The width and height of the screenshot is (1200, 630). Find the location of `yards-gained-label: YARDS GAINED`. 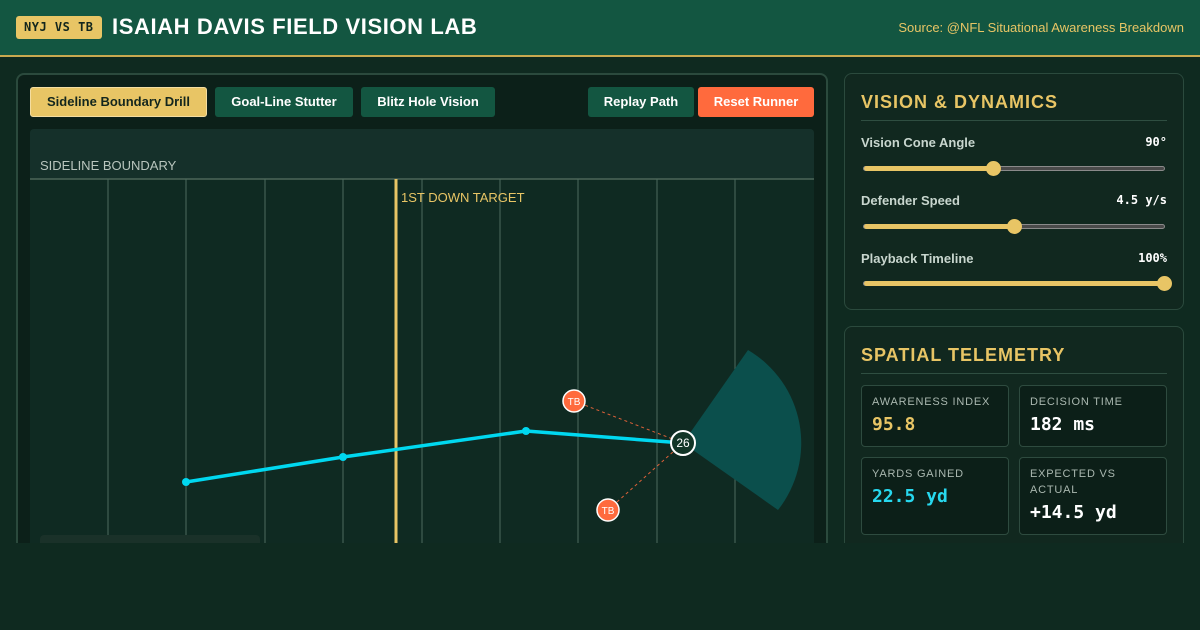

yards-gained-label: YARDS GAINED is located at coordinates (918, 474).